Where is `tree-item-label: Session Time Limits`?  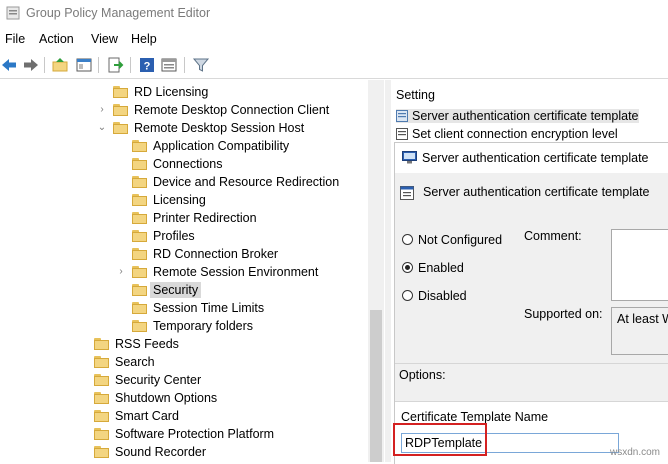
tree-item-label: Session Time Limits is located at coordinates (209, 308).